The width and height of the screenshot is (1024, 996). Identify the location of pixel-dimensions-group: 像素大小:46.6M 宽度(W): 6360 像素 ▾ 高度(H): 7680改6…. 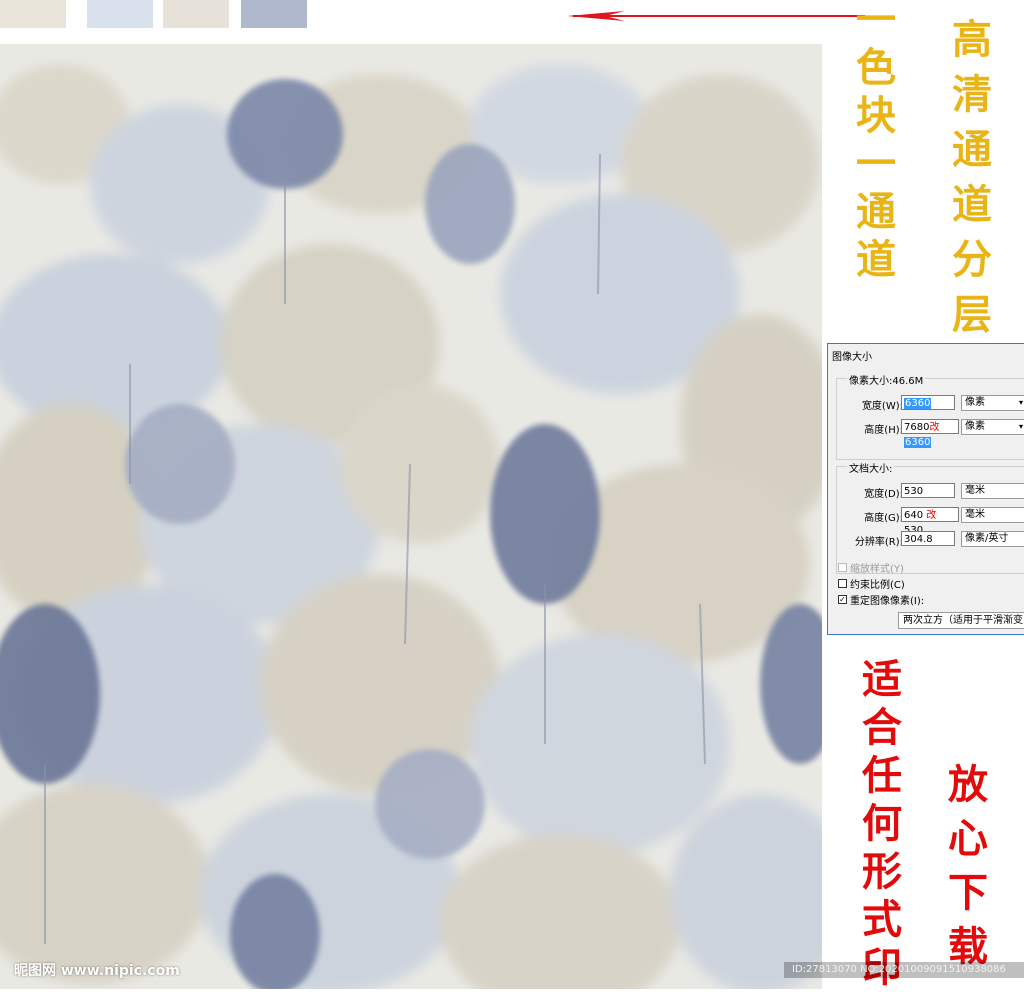
(930, 416).